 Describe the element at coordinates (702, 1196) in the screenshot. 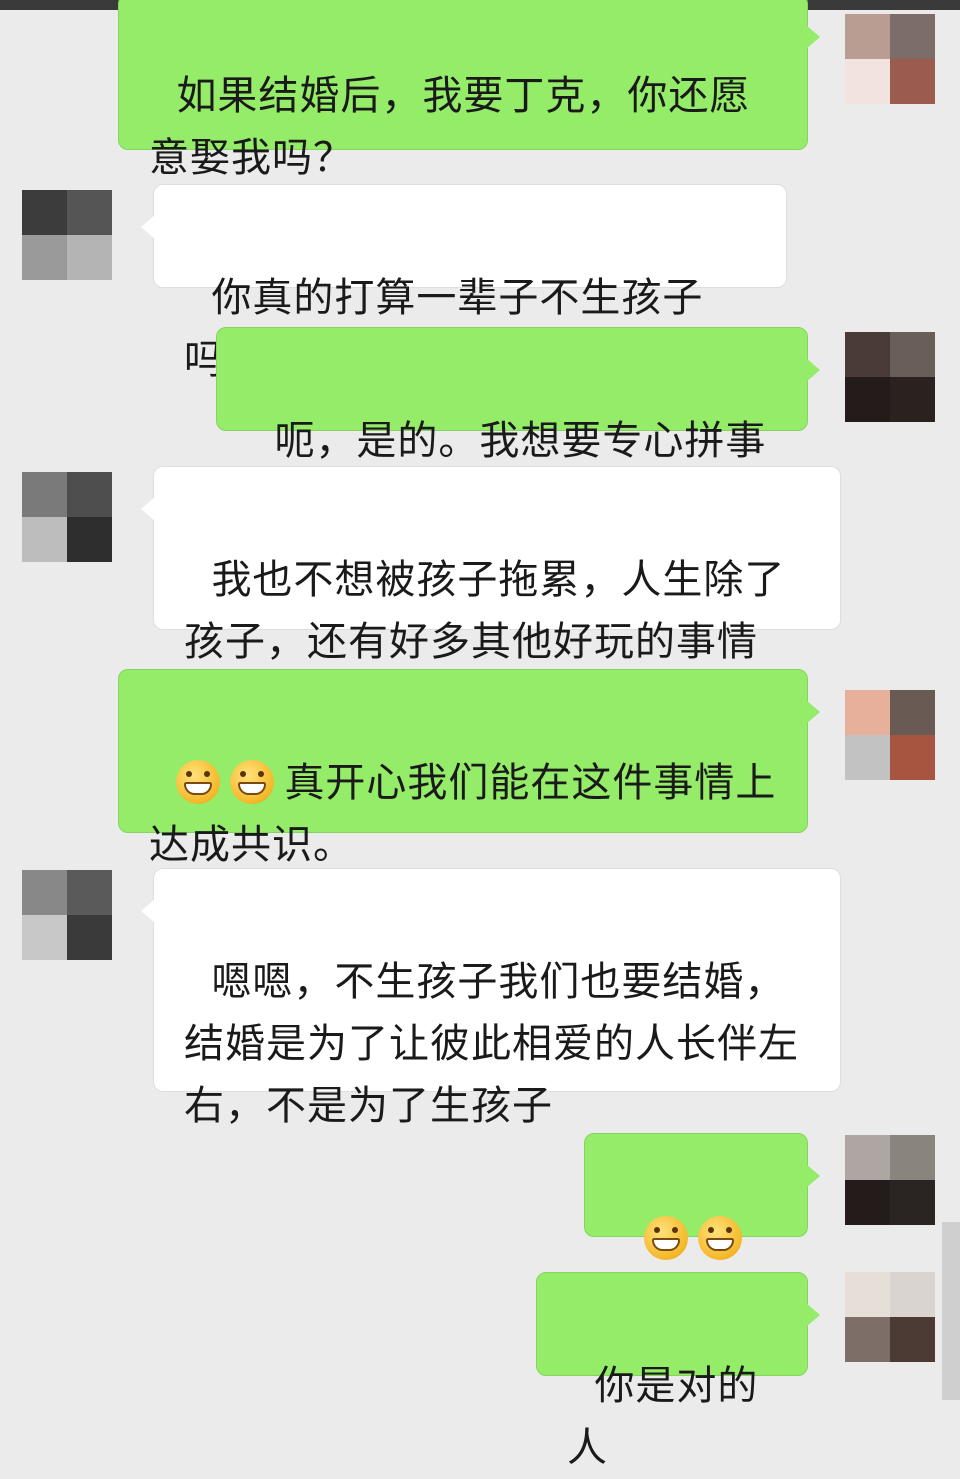

I see `message-bubble-sent` at that location.